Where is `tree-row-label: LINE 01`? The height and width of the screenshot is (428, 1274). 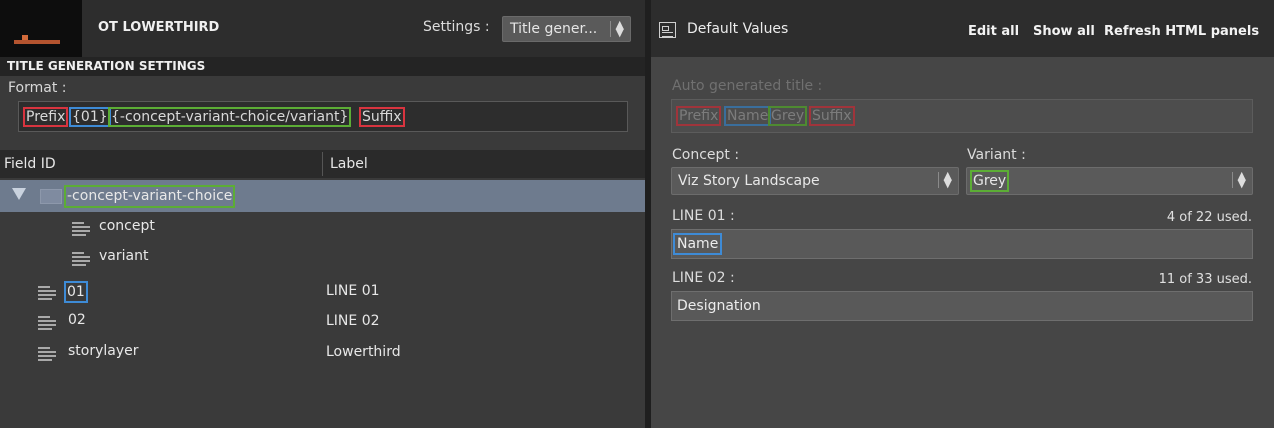 tree-row-label: LINE 01 is located at coordinates (353, 291).